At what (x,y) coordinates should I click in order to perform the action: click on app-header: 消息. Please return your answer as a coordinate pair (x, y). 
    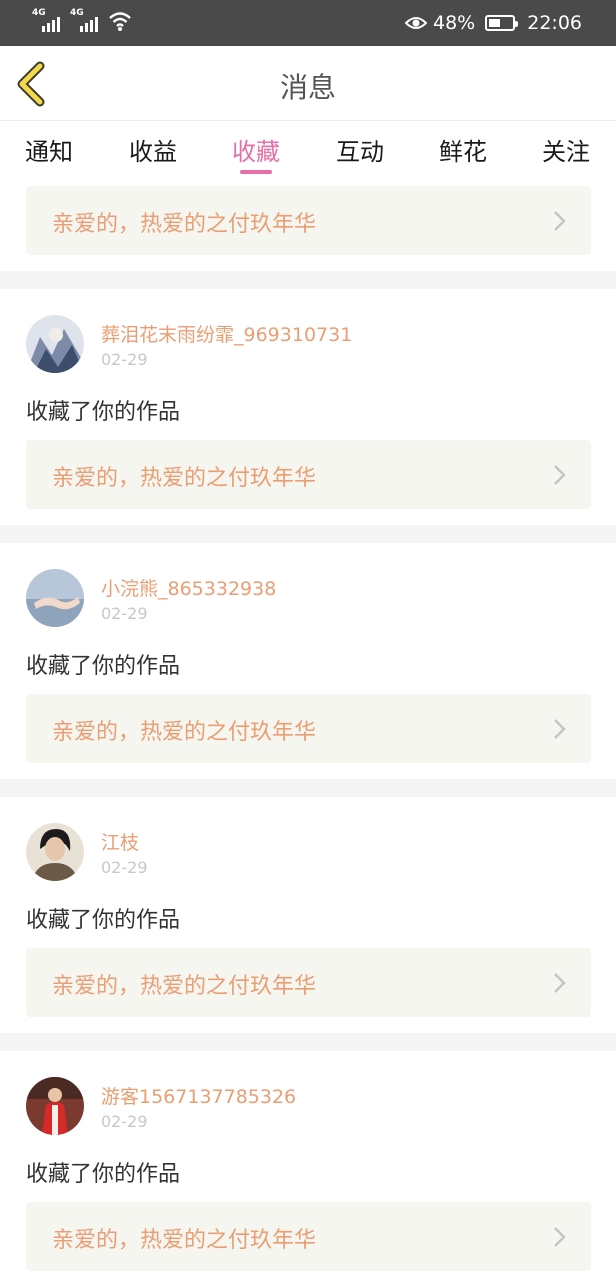
    Looking at the image, I should click on (308, 83).